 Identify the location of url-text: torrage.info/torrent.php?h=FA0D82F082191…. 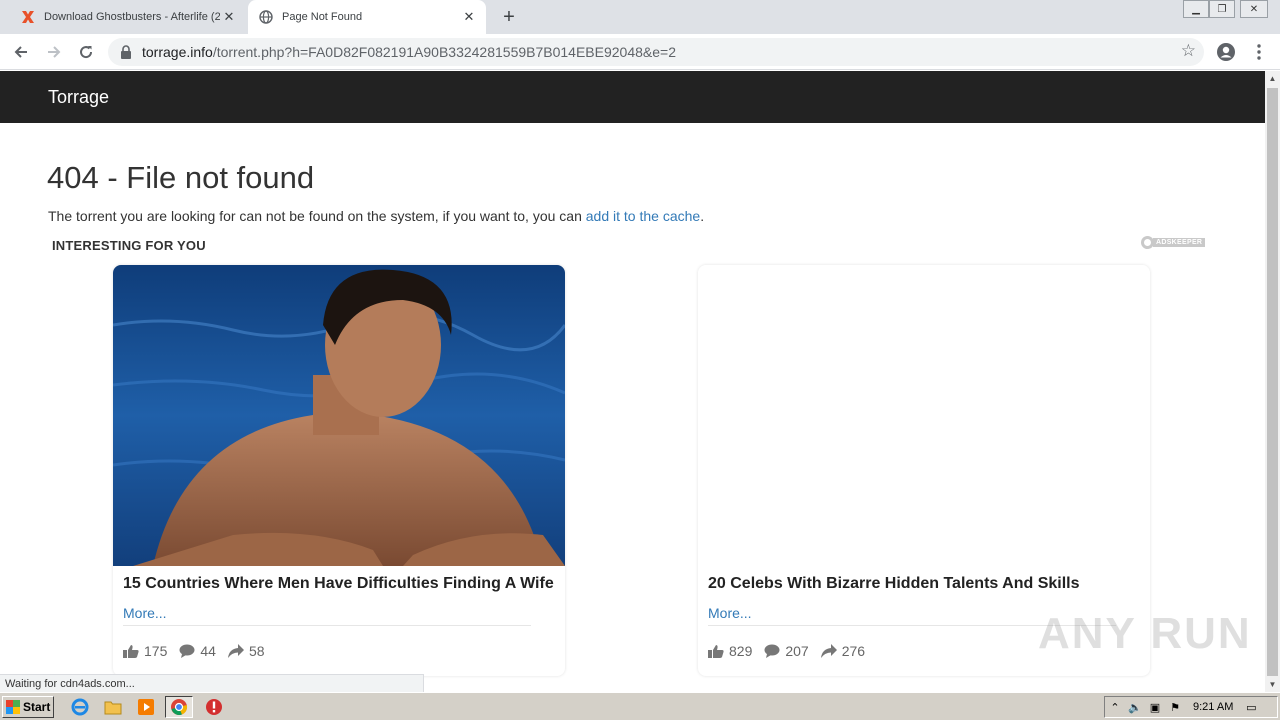
(409, 52).